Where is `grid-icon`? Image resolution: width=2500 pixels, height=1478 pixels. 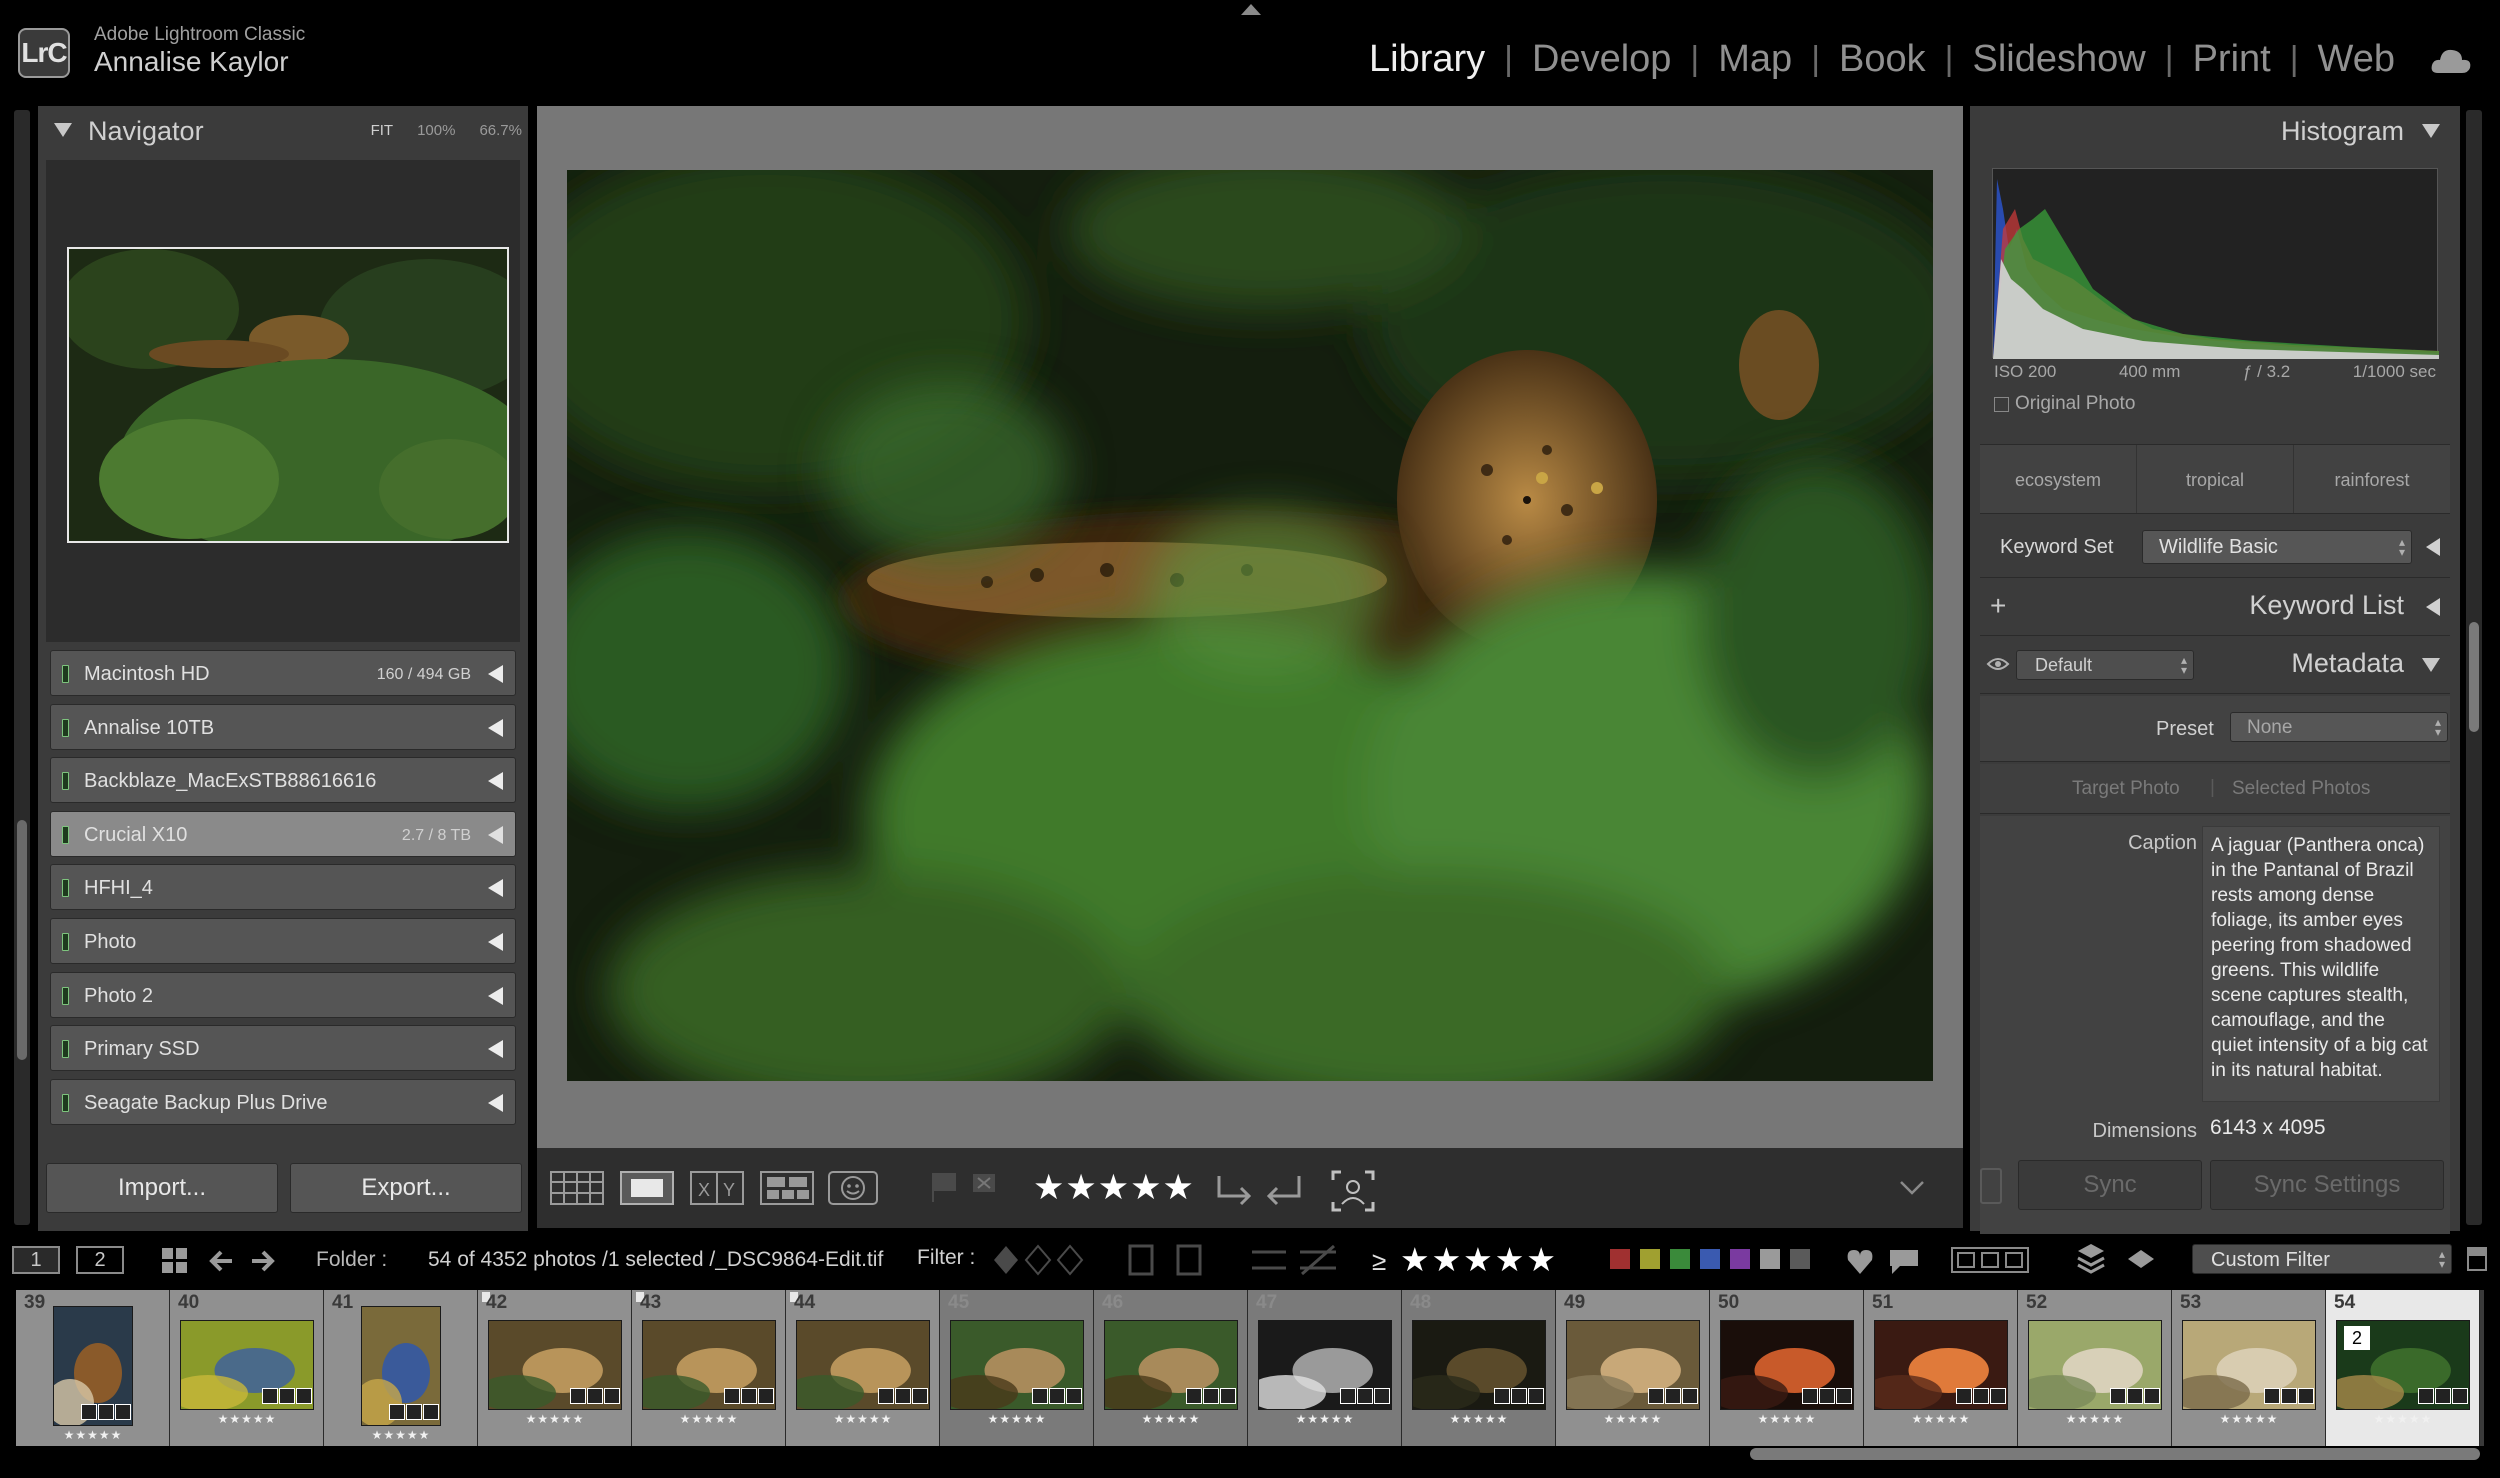 grid-icon is located at coordinates (175, 1261).